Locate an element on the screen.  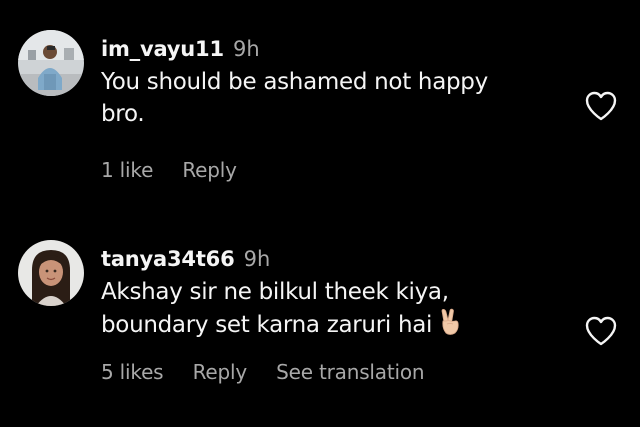
username: tanya34t66 is located at coordinates (168, 259).